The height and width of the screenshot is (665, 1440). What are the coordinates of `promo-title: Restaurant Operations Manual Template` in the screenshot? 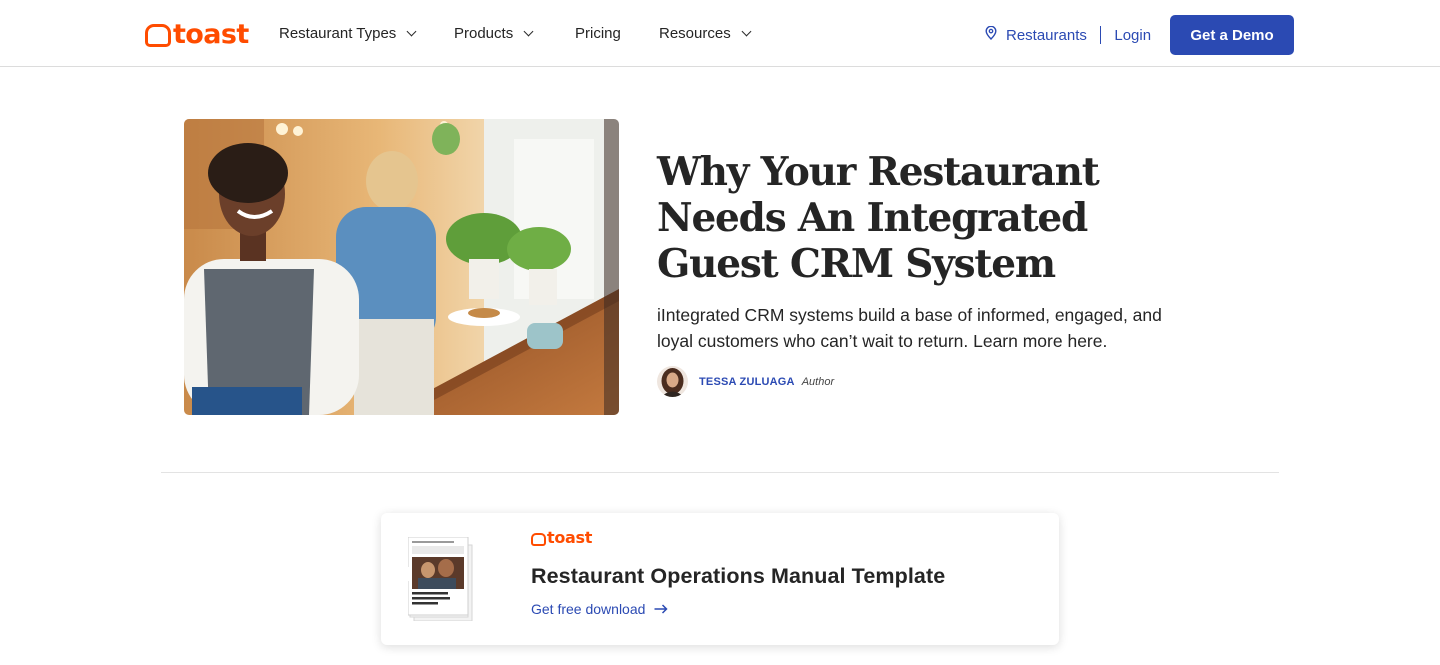 It's located at (738, 576).